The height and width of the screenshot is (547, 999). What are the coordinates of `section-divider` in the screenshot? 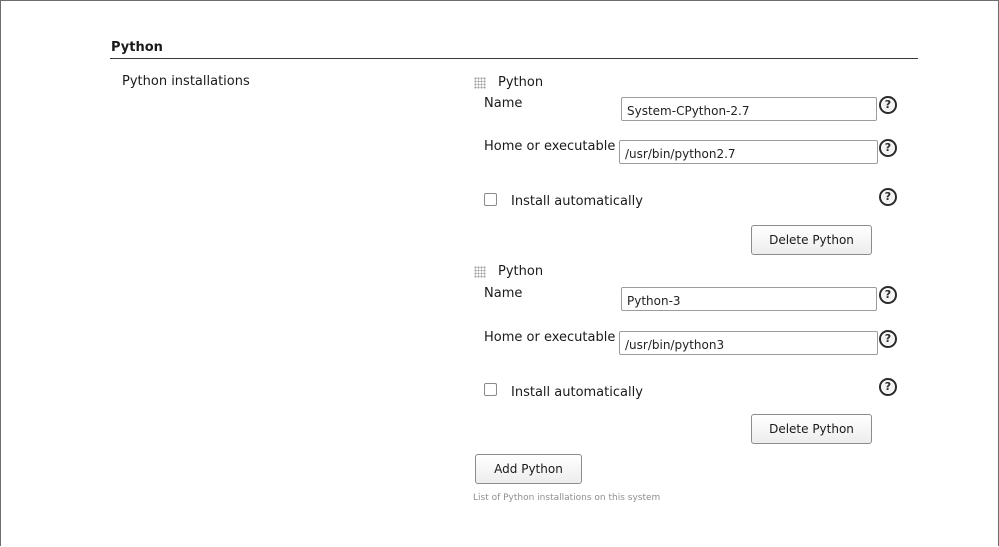 It's located at (514, 58).